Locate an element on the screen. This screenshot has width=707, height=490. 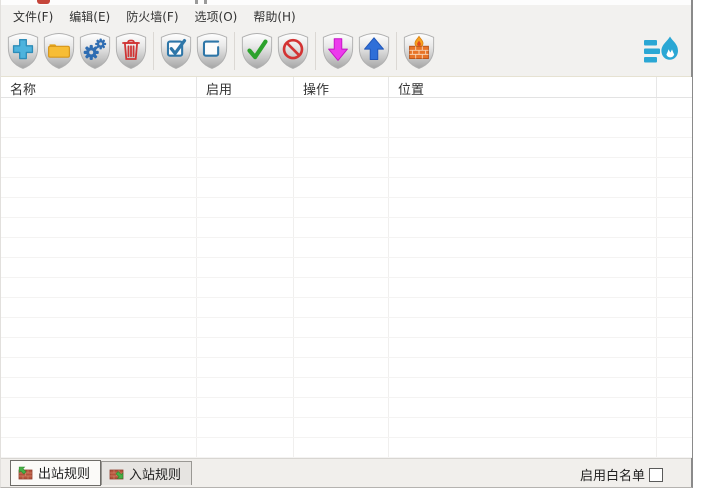
check-all-button is located at coordinates (176, 51).